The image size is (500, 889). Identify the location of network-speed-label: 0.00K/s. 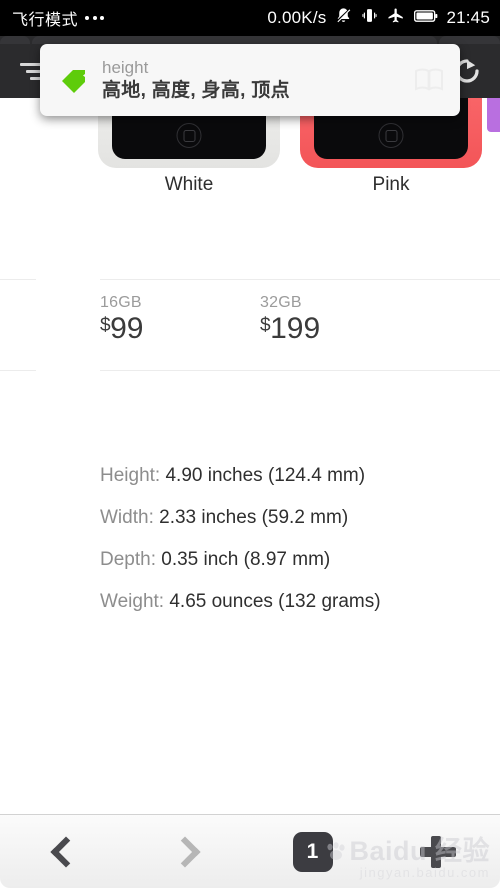
(297, 17).